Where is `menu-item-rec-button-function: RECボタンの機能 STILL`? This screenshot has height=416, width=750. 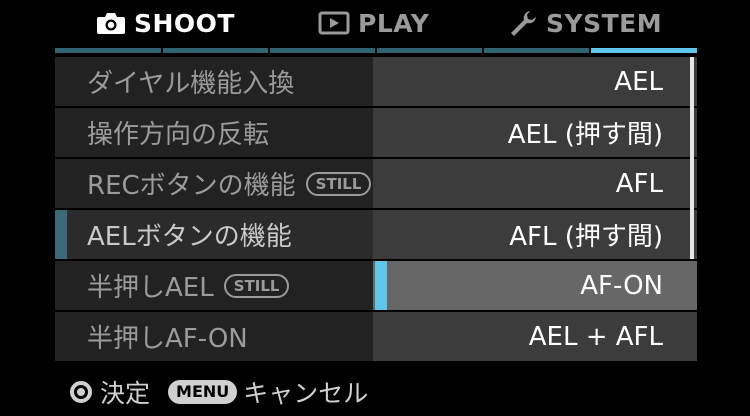 menu-item-rec-button-function: RECボタンの機能 STILL is located at coordinates (214, 183).